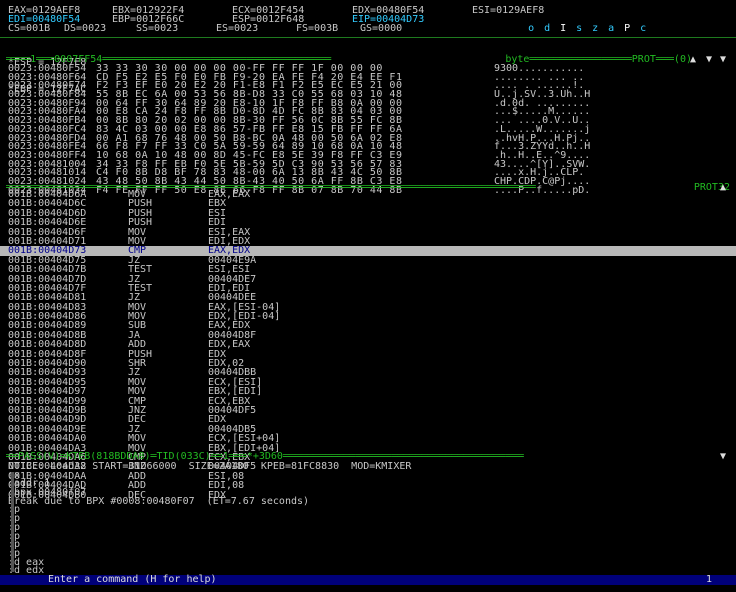 Image resolution: width=736 pixels, height=592 pixels. I want to click on code-row: 001B:00404D6C PUSH EBX, so click(368, 204).